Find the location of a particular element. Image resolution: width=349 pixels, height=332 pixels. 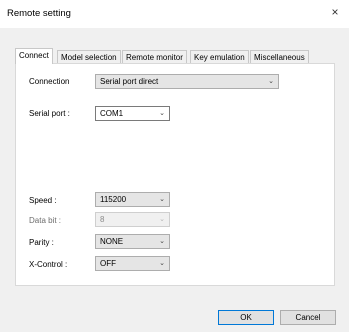

window-title: Remote setting is located at coordinates (39, 13).